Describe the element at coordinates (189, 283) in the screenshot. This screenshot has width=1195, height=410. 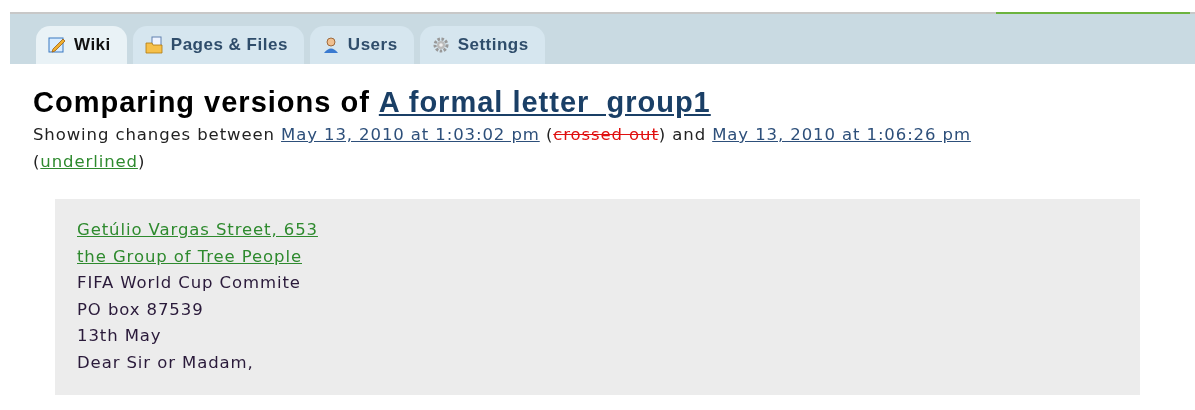
I see `text-line: FIFA World Cup Commite` at that location.